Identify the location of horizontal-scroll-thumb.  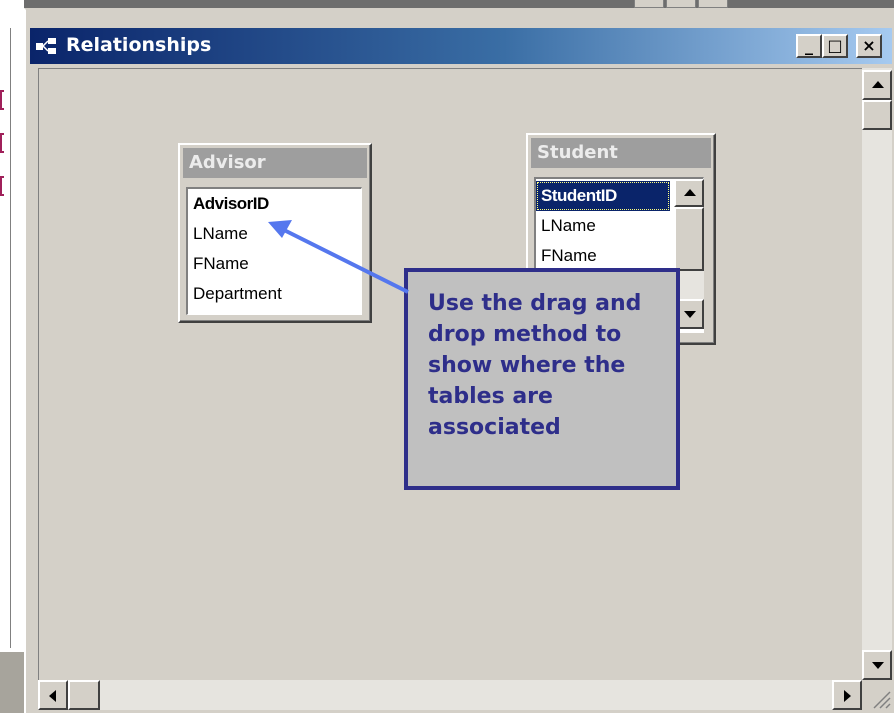
(84, 695).